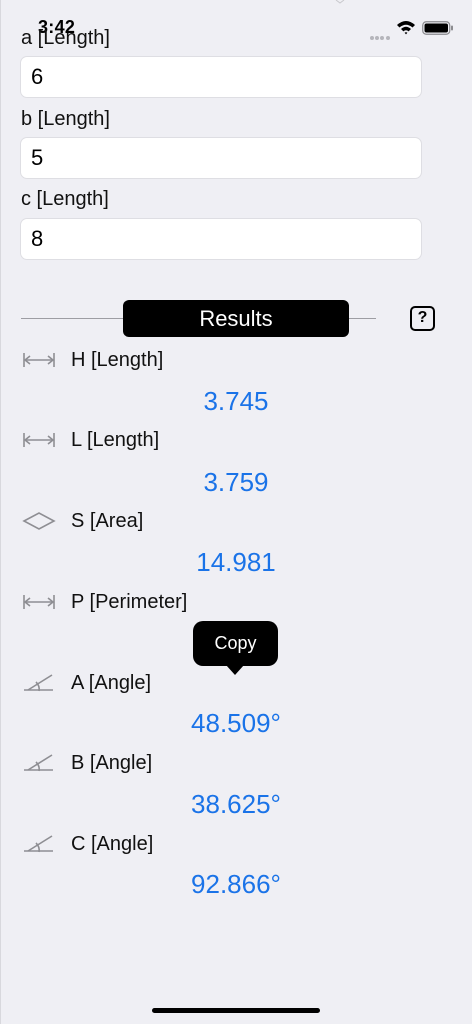  Describe the element at coordinates (221, 77) in the screenshot. I see `input-a: 6` at that location.